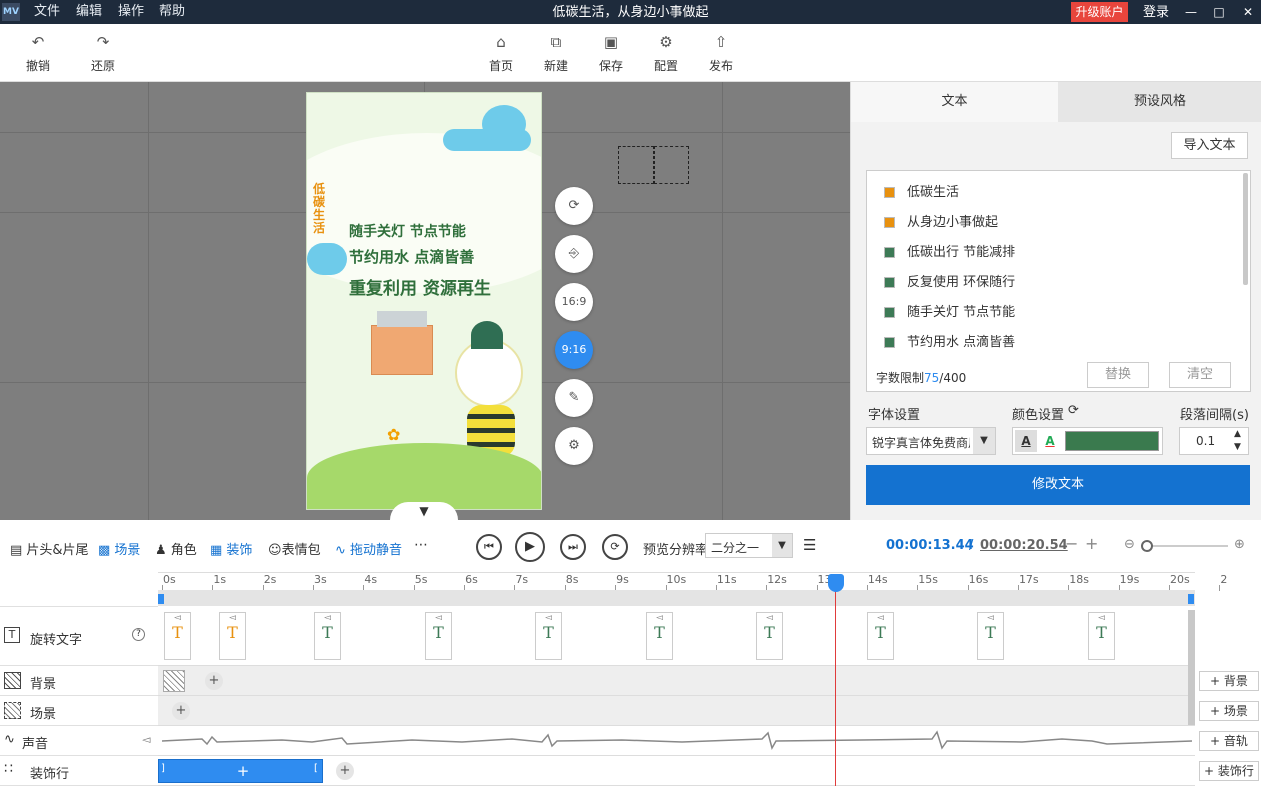 This screenshot has height=797, width=1261. What do you see at coordinates (1091, 543) in the screenshot?
I see `plus-icon: +` at bounding box center [1091, 543].